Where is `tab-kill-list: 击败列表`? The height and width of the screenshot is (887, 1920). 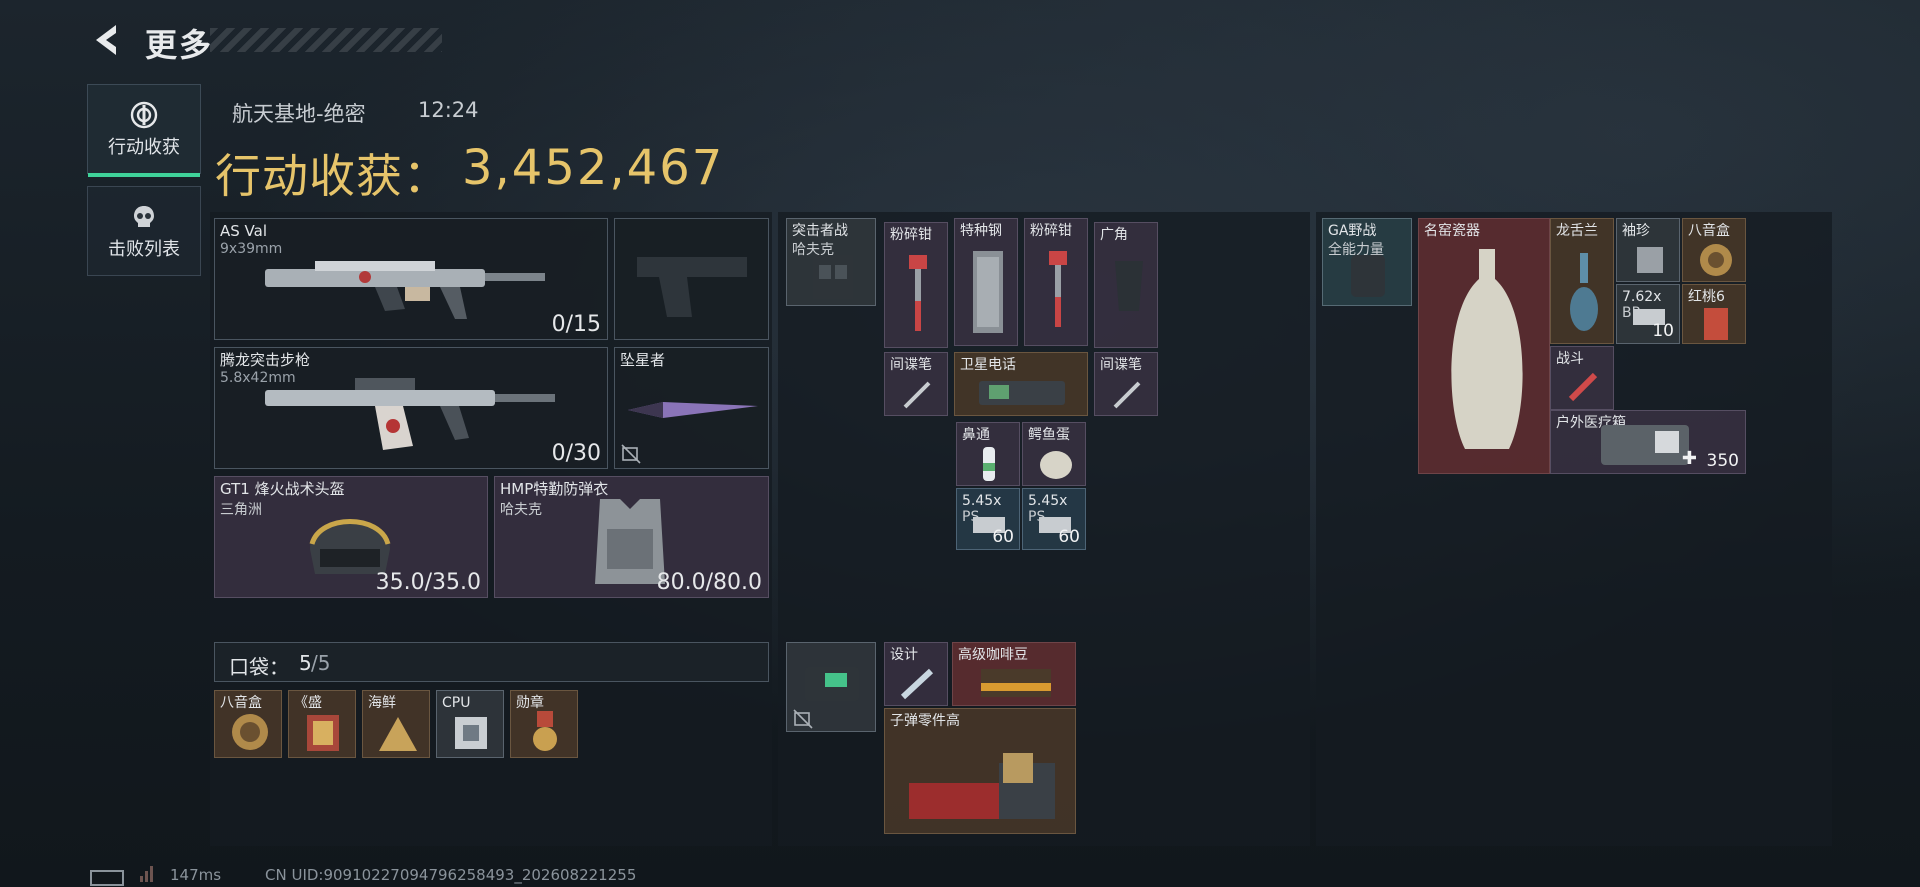
tab-kill-list: 击败列表 is located at coordinates (144, 231).